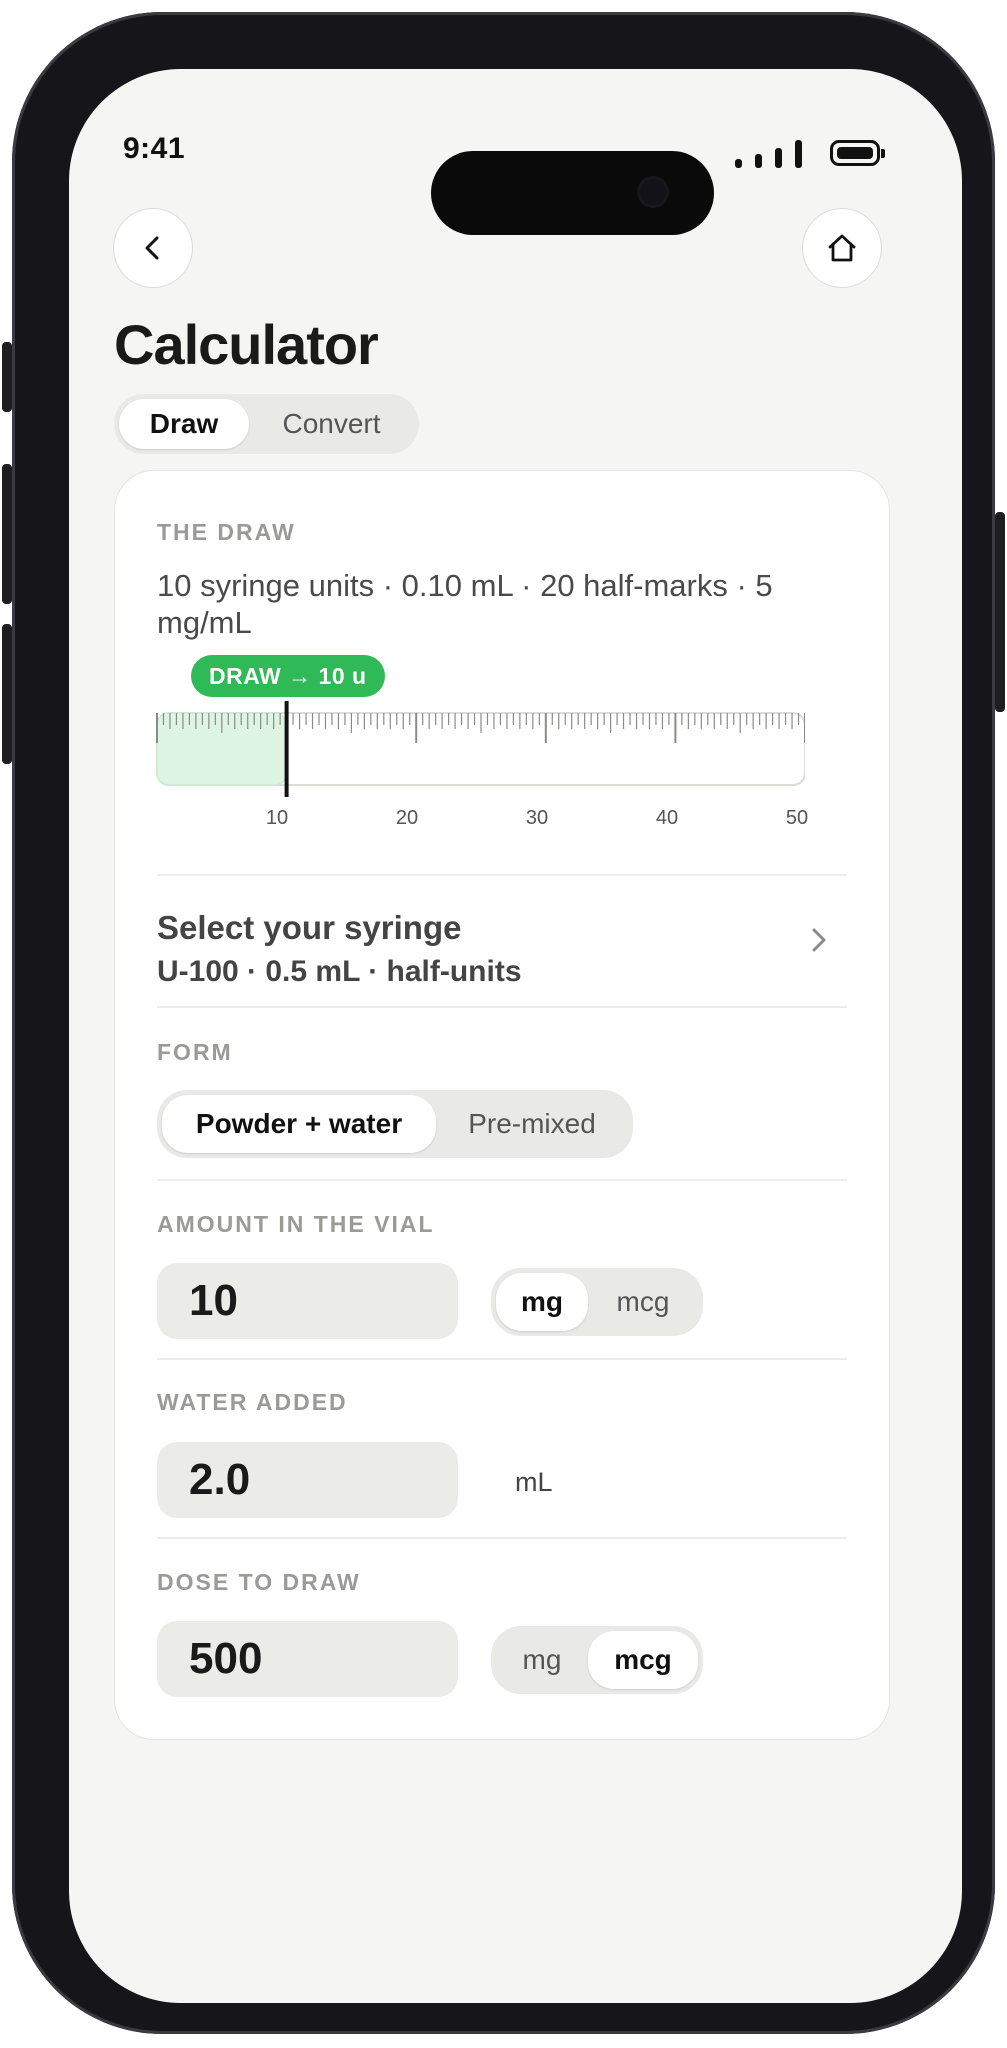 The height and width of the screenshot is (2048, 1007). What do you see at coordinates (309, 927) in the screenshot?
I see `select-syringe-title: Select your syringe` at bounding box center [309, 927].